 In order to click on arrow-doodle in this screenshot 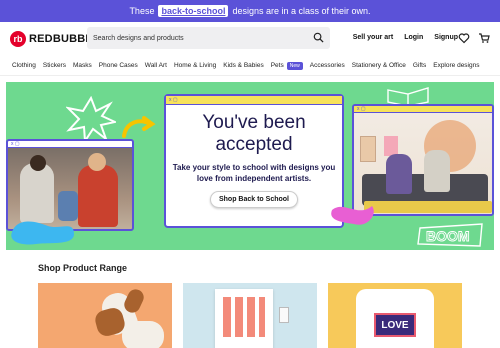, I will do `click(139, 127)`.